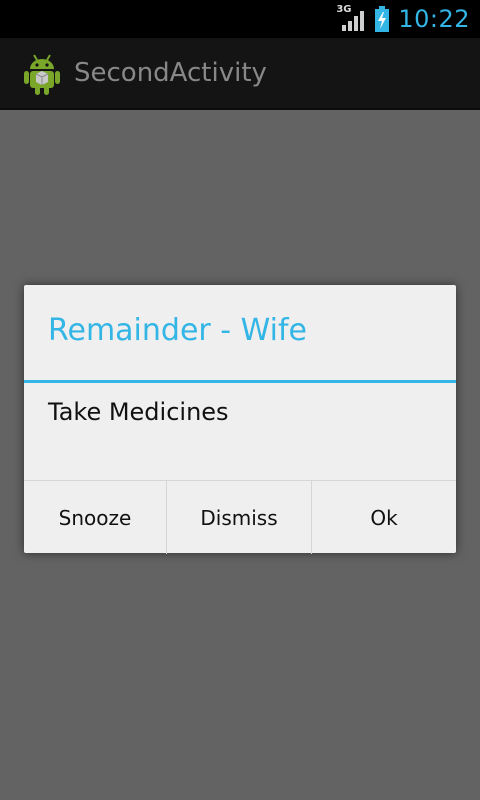 This screenshot has height=800, width=480. What do you see at coordinates (42, 74) in the screenshot?
I see `android-icon` at bounding box center [42, 74].